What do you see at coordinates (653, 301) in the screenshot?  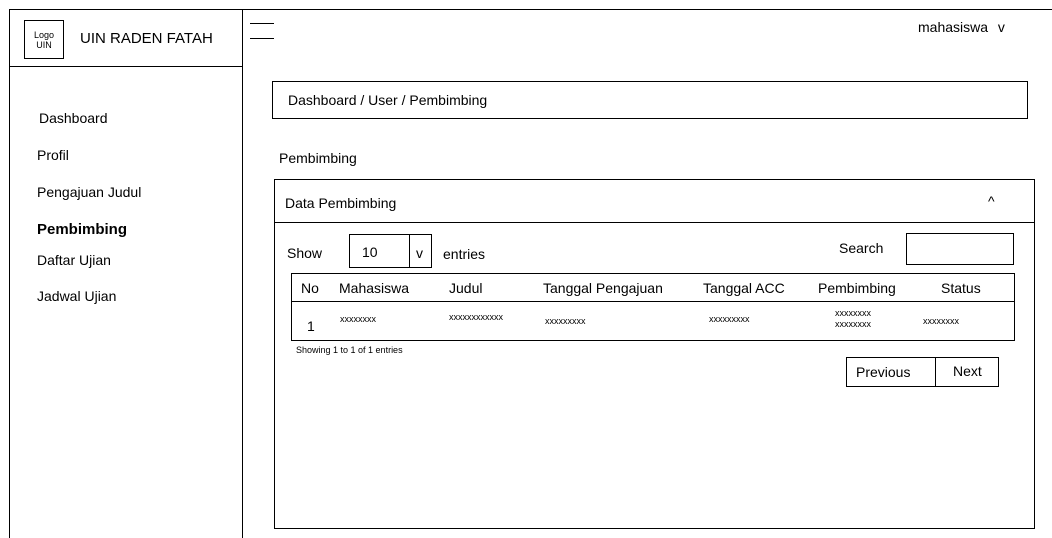 I see `table-header-divider` at bounding box center [653, 301].